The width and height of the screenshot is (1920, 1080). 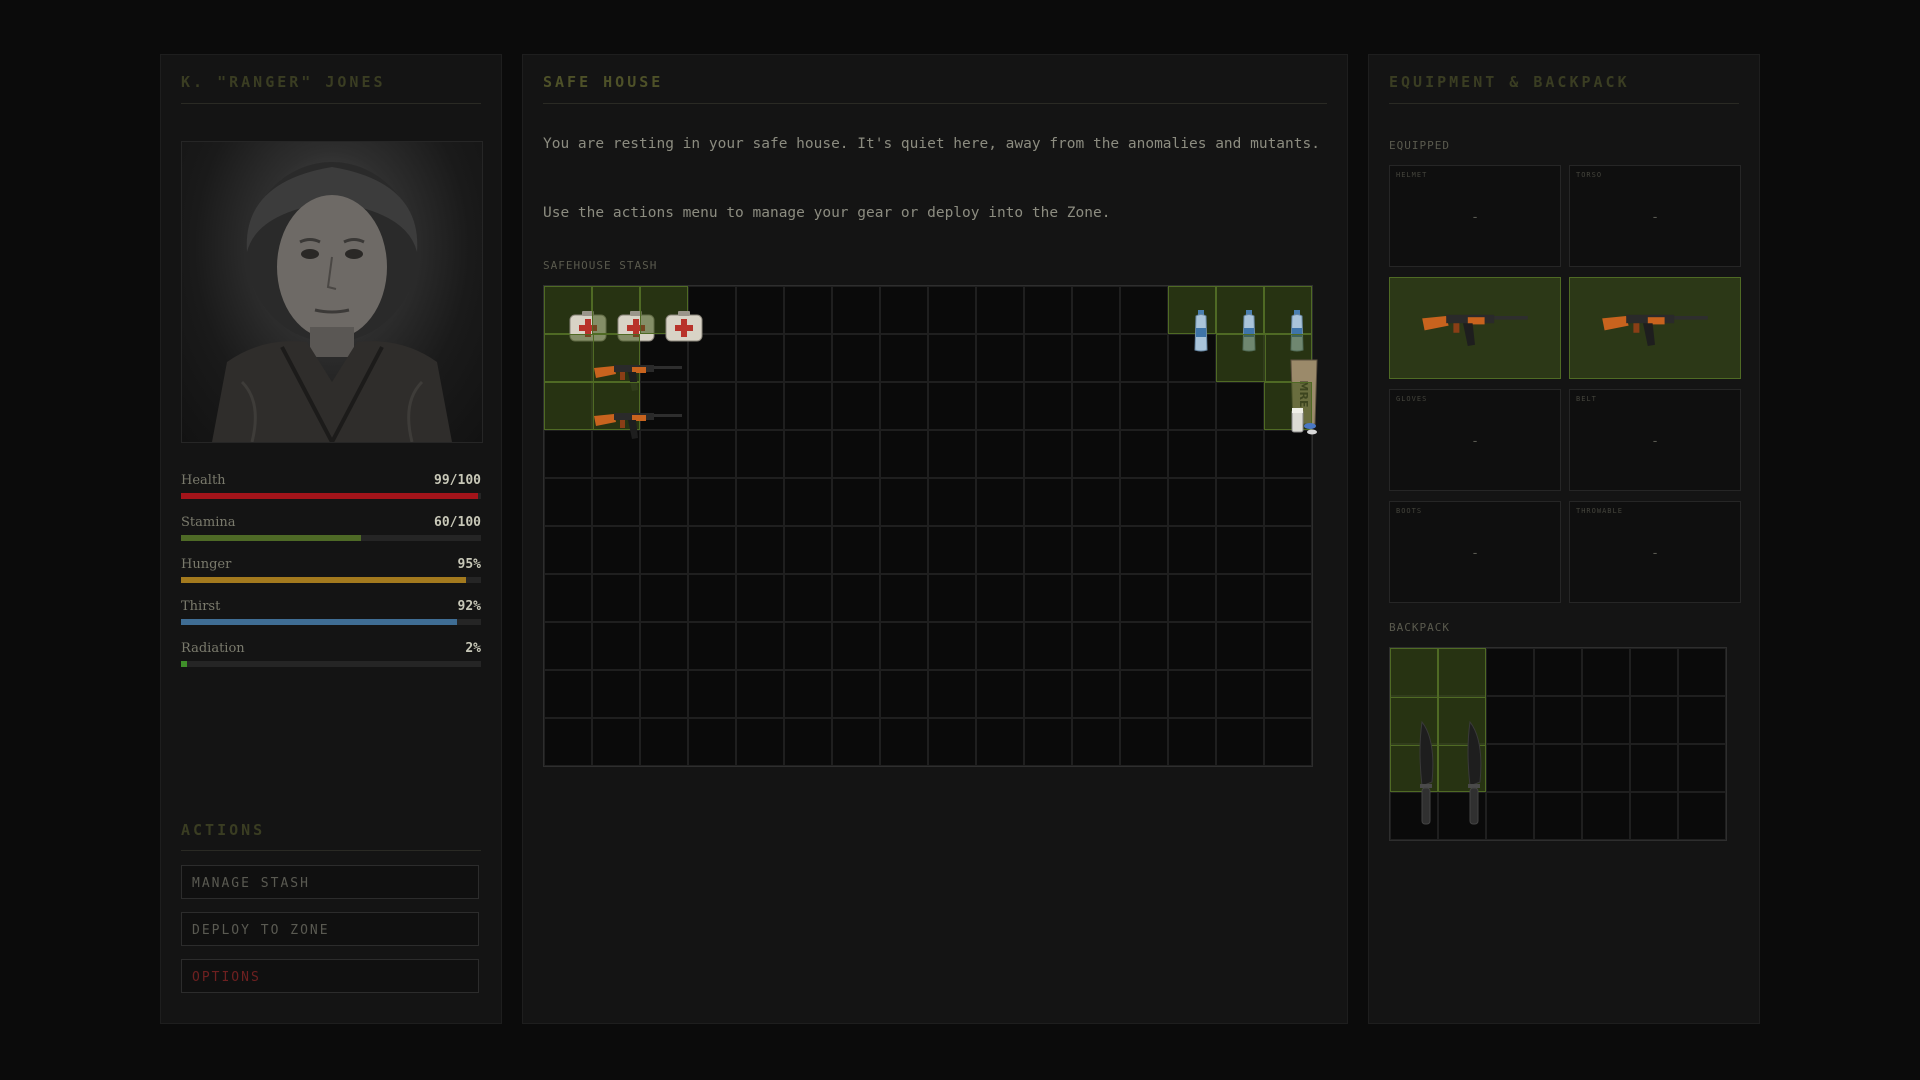 I want to click on equipment-slot: BELT -, so click(x=1655, y=440).